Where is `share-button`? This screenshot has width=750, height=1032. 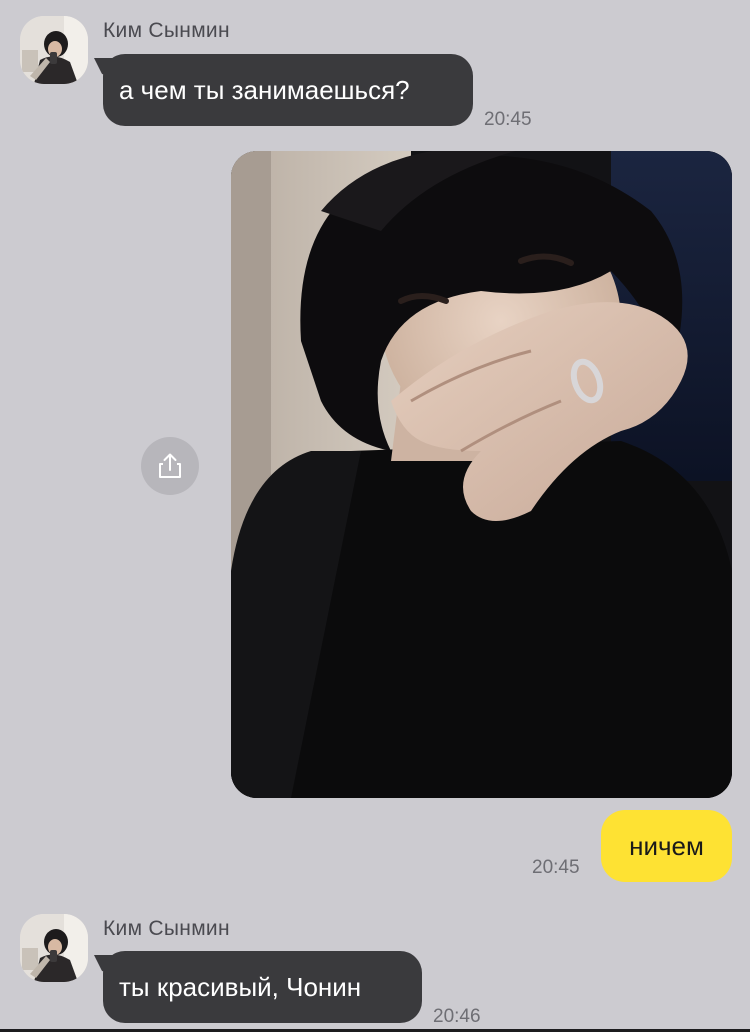
share-button is located at coordinates (170, 466).